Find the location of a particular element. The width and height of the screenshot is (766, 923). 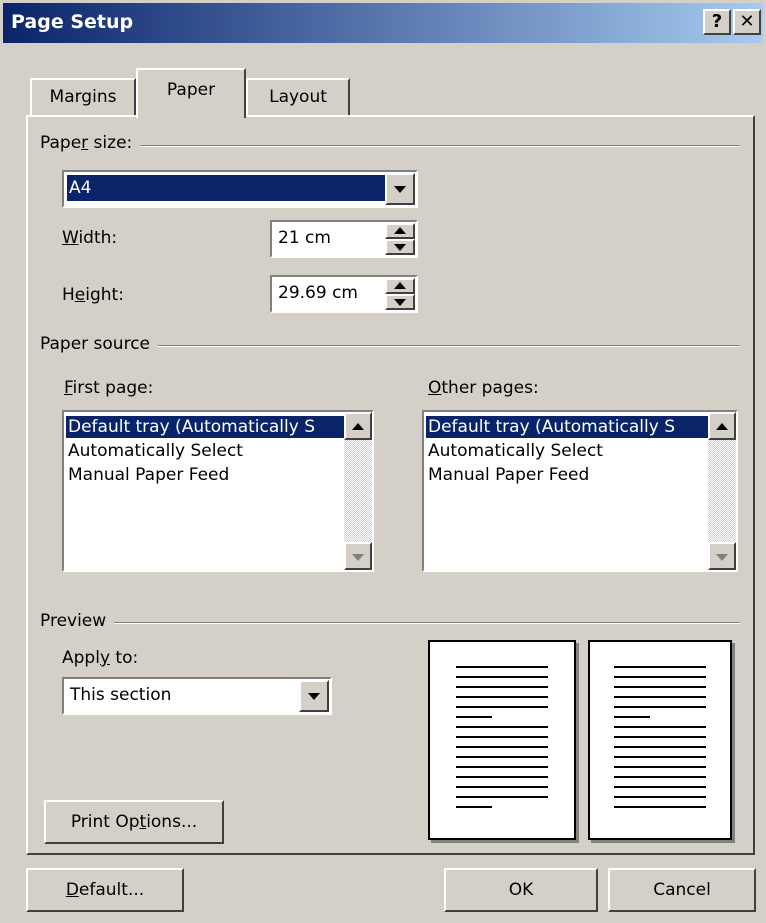

preview-group-label: Preview is located at coordinates (77, 621).